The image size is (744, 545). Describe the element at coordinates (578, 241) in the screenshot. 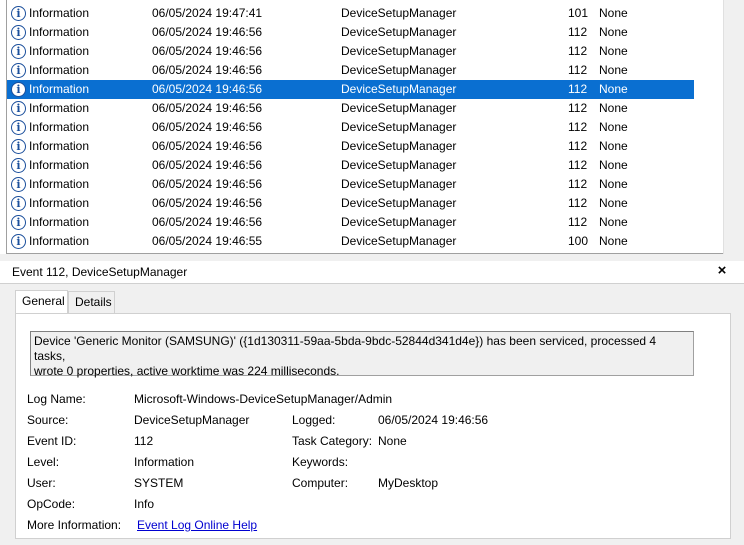

I see `row-event-id: 100` at that location.